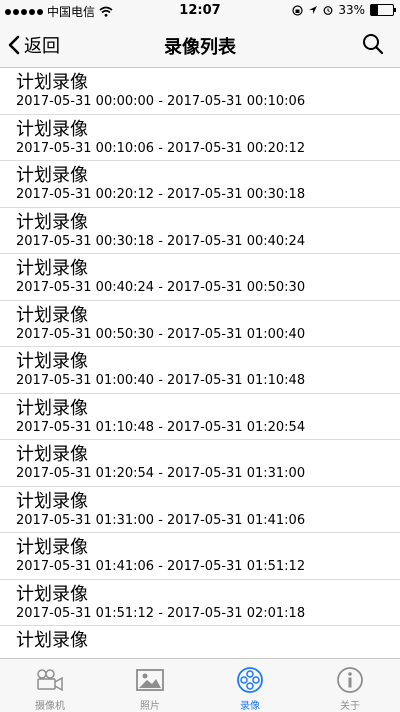  What do you see at coordinates (351, 10) in the screenshot?
I see `battery-percent: 33%` at bounding box center [351, 10].